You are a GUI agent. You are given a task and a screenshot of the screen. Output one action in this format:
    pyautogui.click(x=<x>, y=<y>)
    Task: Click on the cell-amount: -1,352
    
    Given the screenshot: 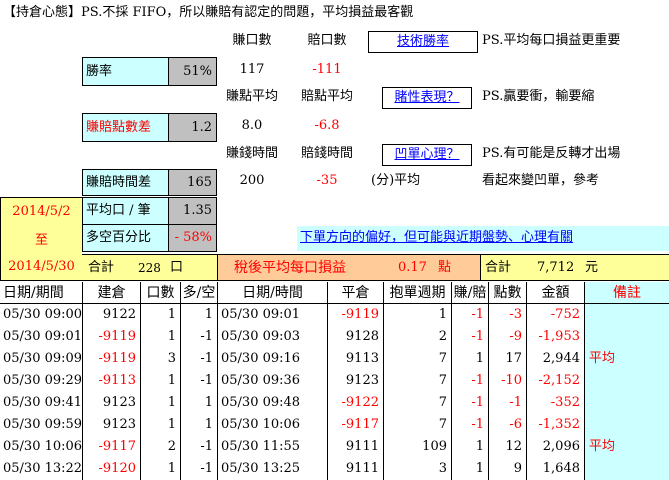 What is the action you would take?
    pyautogui.click(x=555, y=425)
    